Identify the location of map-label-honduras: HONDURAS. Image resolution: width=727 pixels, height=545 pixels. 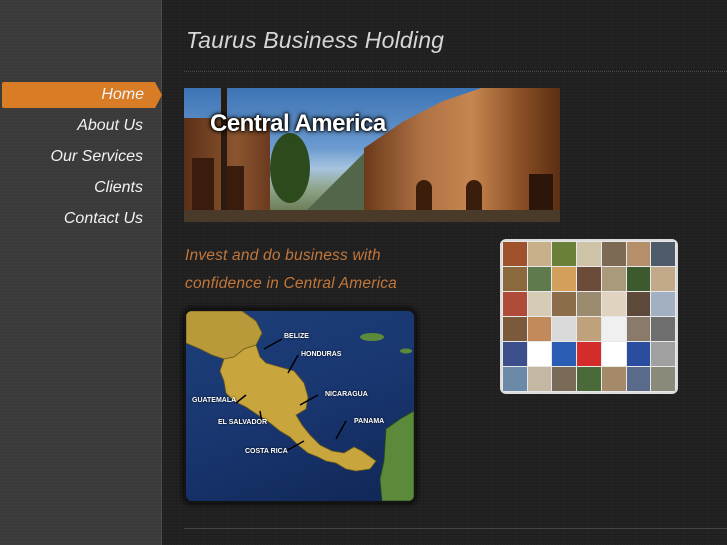
(321, 354).